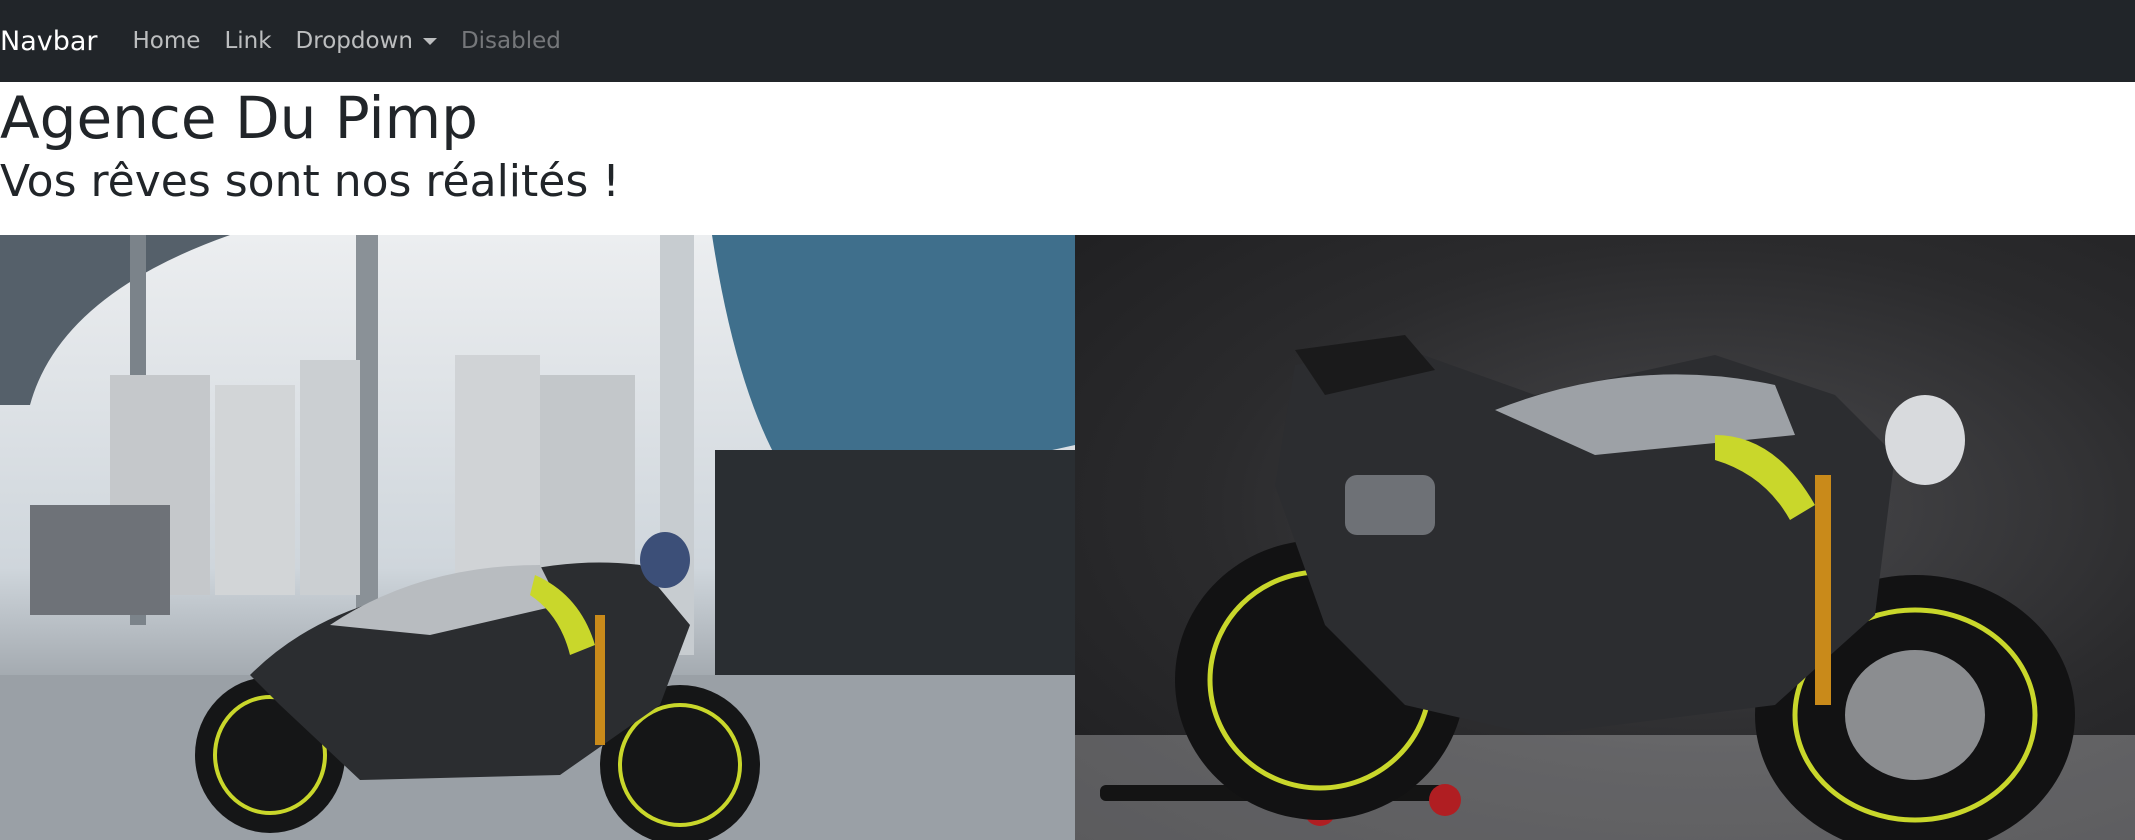  Describe the element at coordinates (354, 41) in the screenshot. I see `nav-dropdown-label: Dropdown` at that location.